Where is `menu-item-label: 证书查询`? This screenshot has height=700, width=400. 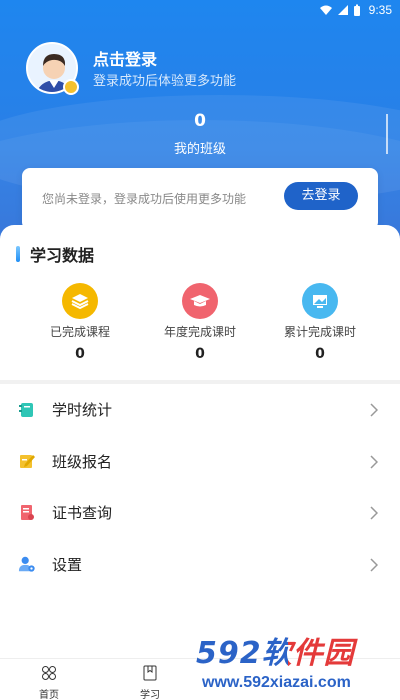
menu-item-label: 证书查询 is located at coordinates (82, 513).